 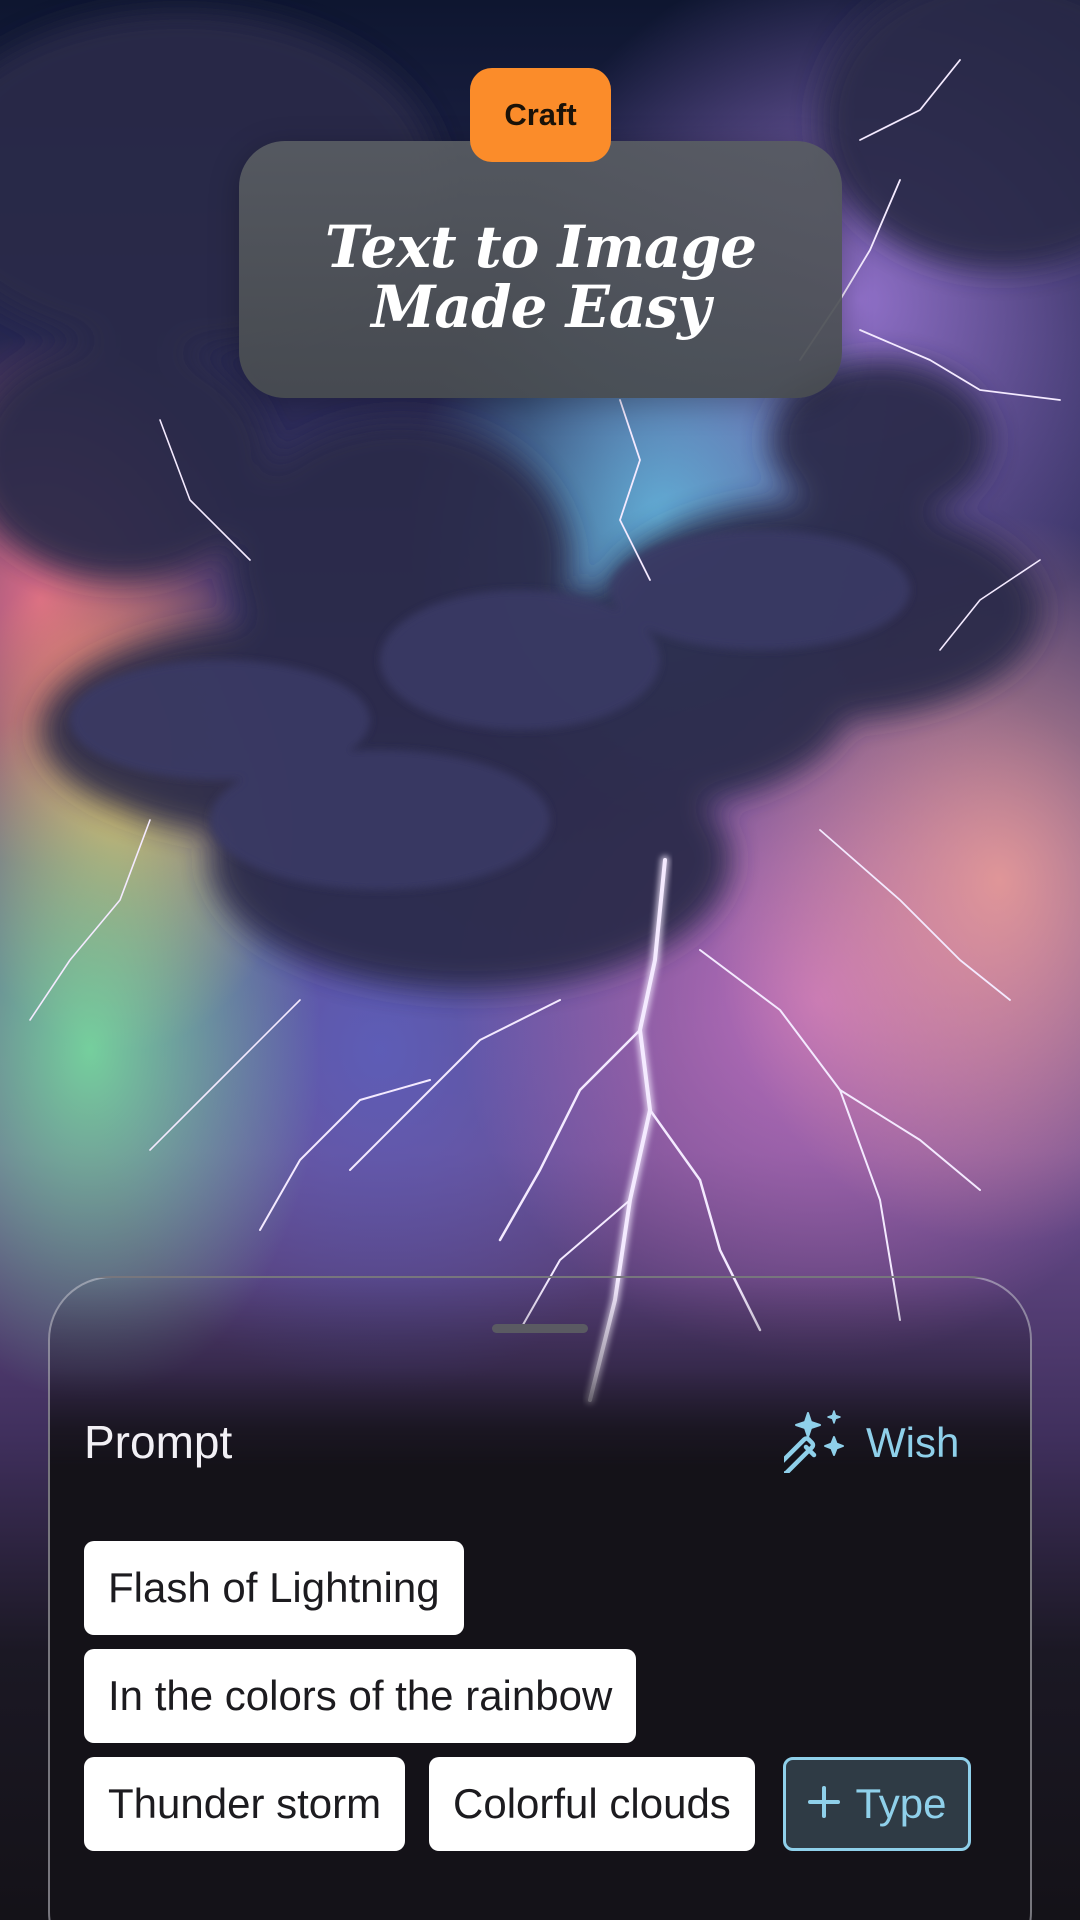 I want to click on wish-button: Wish, so click(x=867, y=1443).